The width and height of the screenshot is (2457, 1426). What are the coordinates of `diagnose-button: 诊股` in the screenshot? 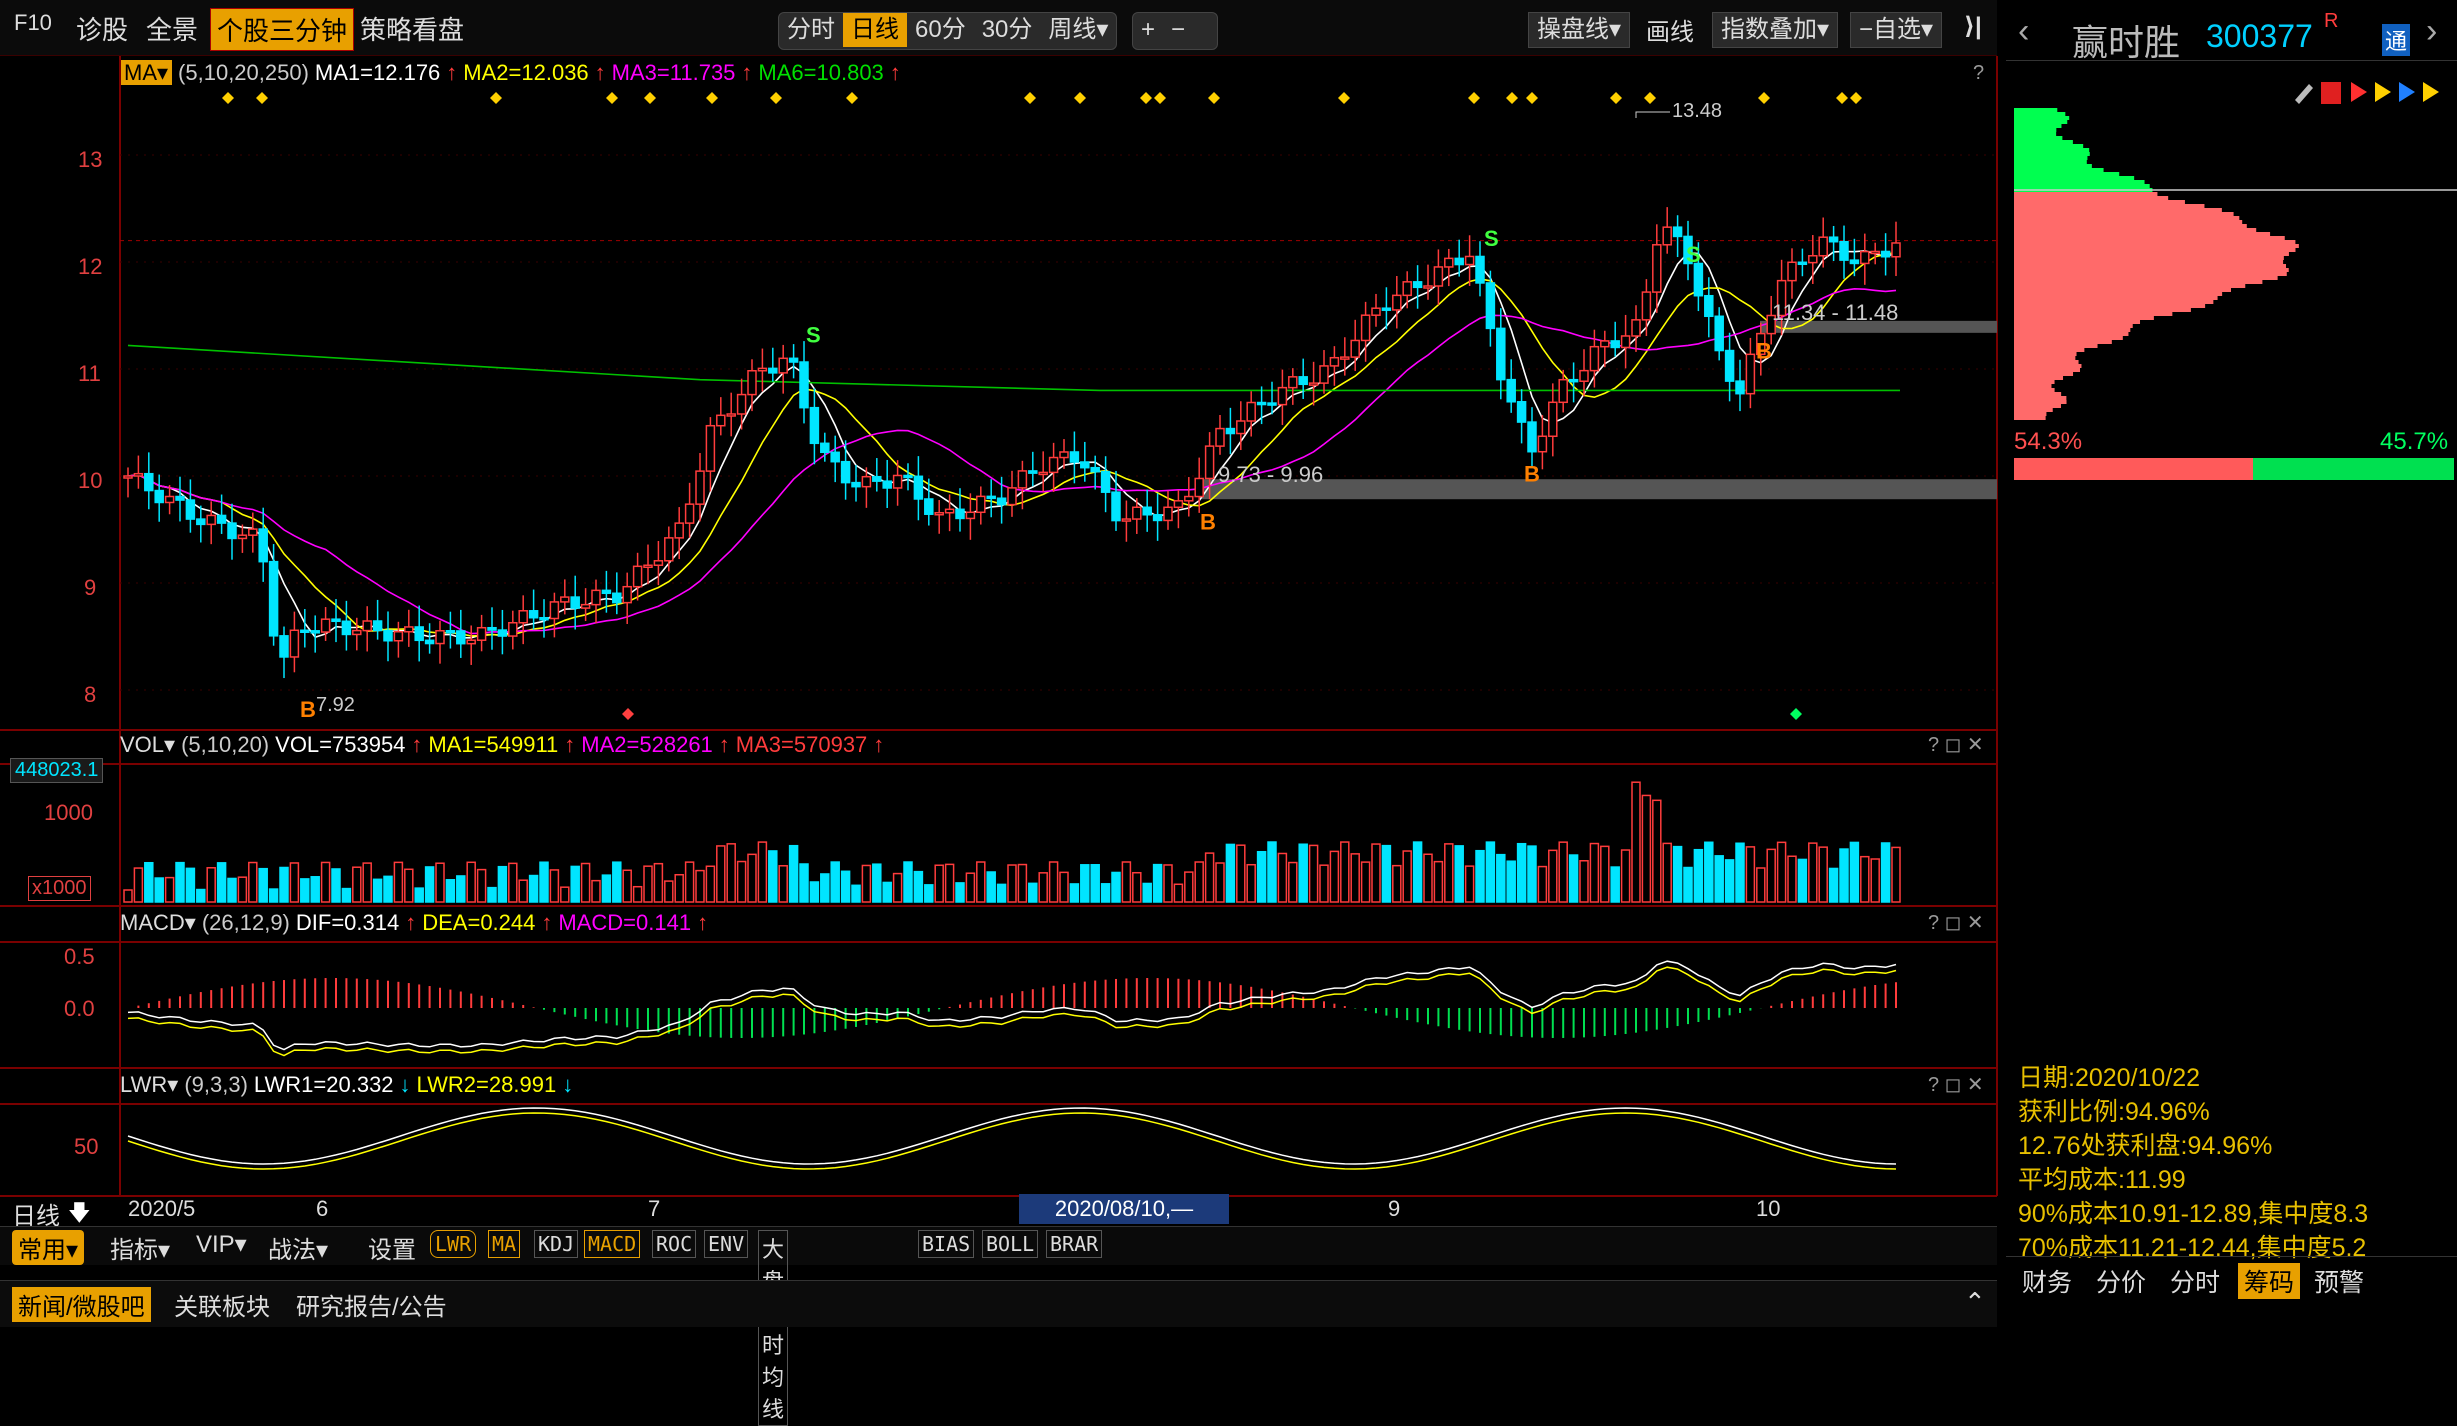 It's located at (102, 28).